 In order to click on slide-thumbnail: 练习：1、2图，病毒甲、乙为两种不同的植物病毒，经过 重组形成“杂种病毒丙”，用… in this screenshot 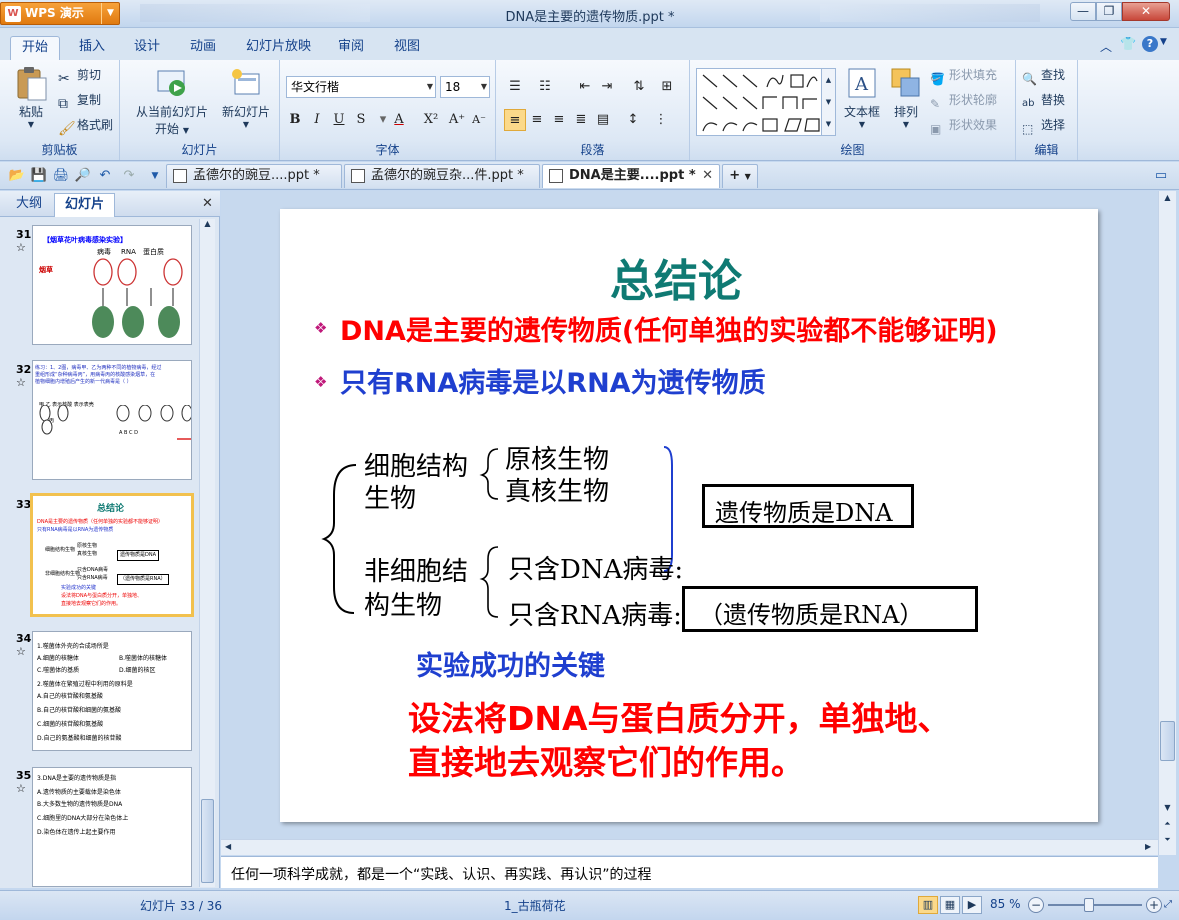, I will do `click(112, 420)`.